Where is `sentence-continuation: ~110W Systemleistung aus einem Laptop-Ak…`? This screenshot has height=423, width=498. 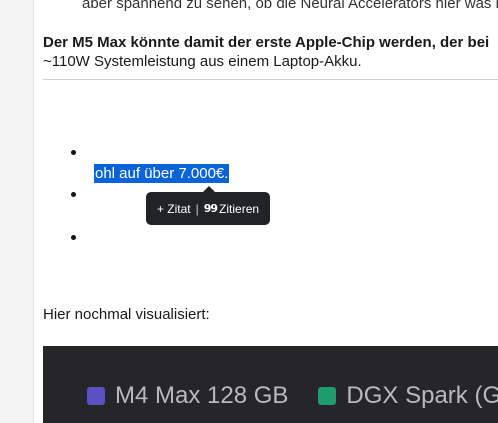 sentence-continuation: ~110W Systemleistung aus einem Laptop-Ak… is located at coordinates (202, 61).